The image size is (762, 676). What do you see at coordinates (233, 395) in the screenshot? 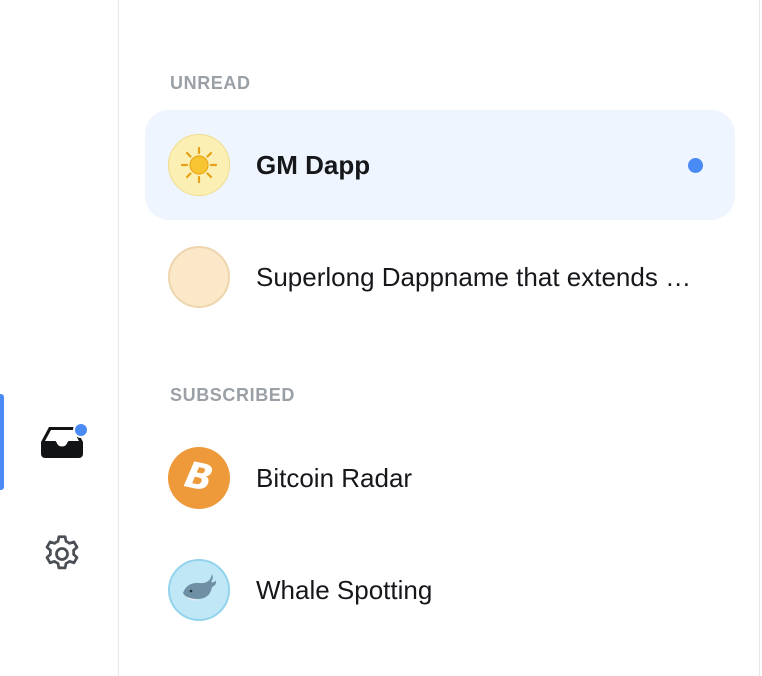
I see `section-heading-subscribed: SUBSCRIBED` at bounding box center [233, 395].